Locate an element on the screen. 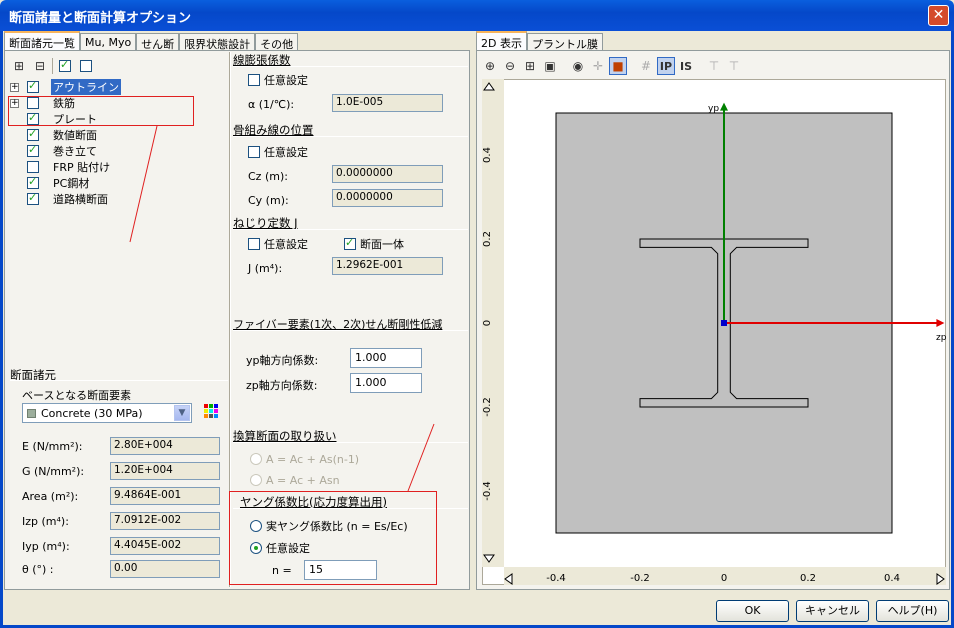 The image size is (954, 628). x-tick-label: -0.4 is located at coordinates (556, 578).